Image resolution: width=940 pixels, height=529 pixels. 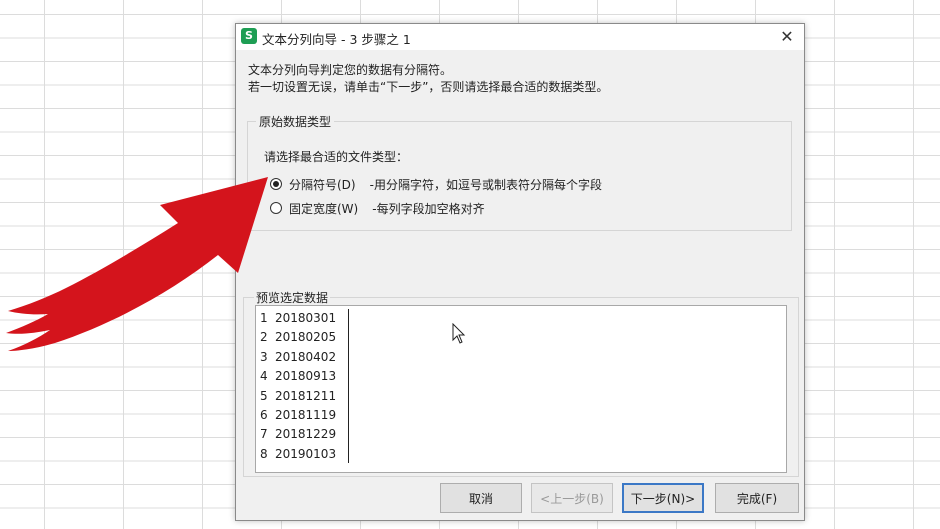 I want to click on file-type-prompt: 请选择最合适的文件类型：, so click(x=336, y=157).